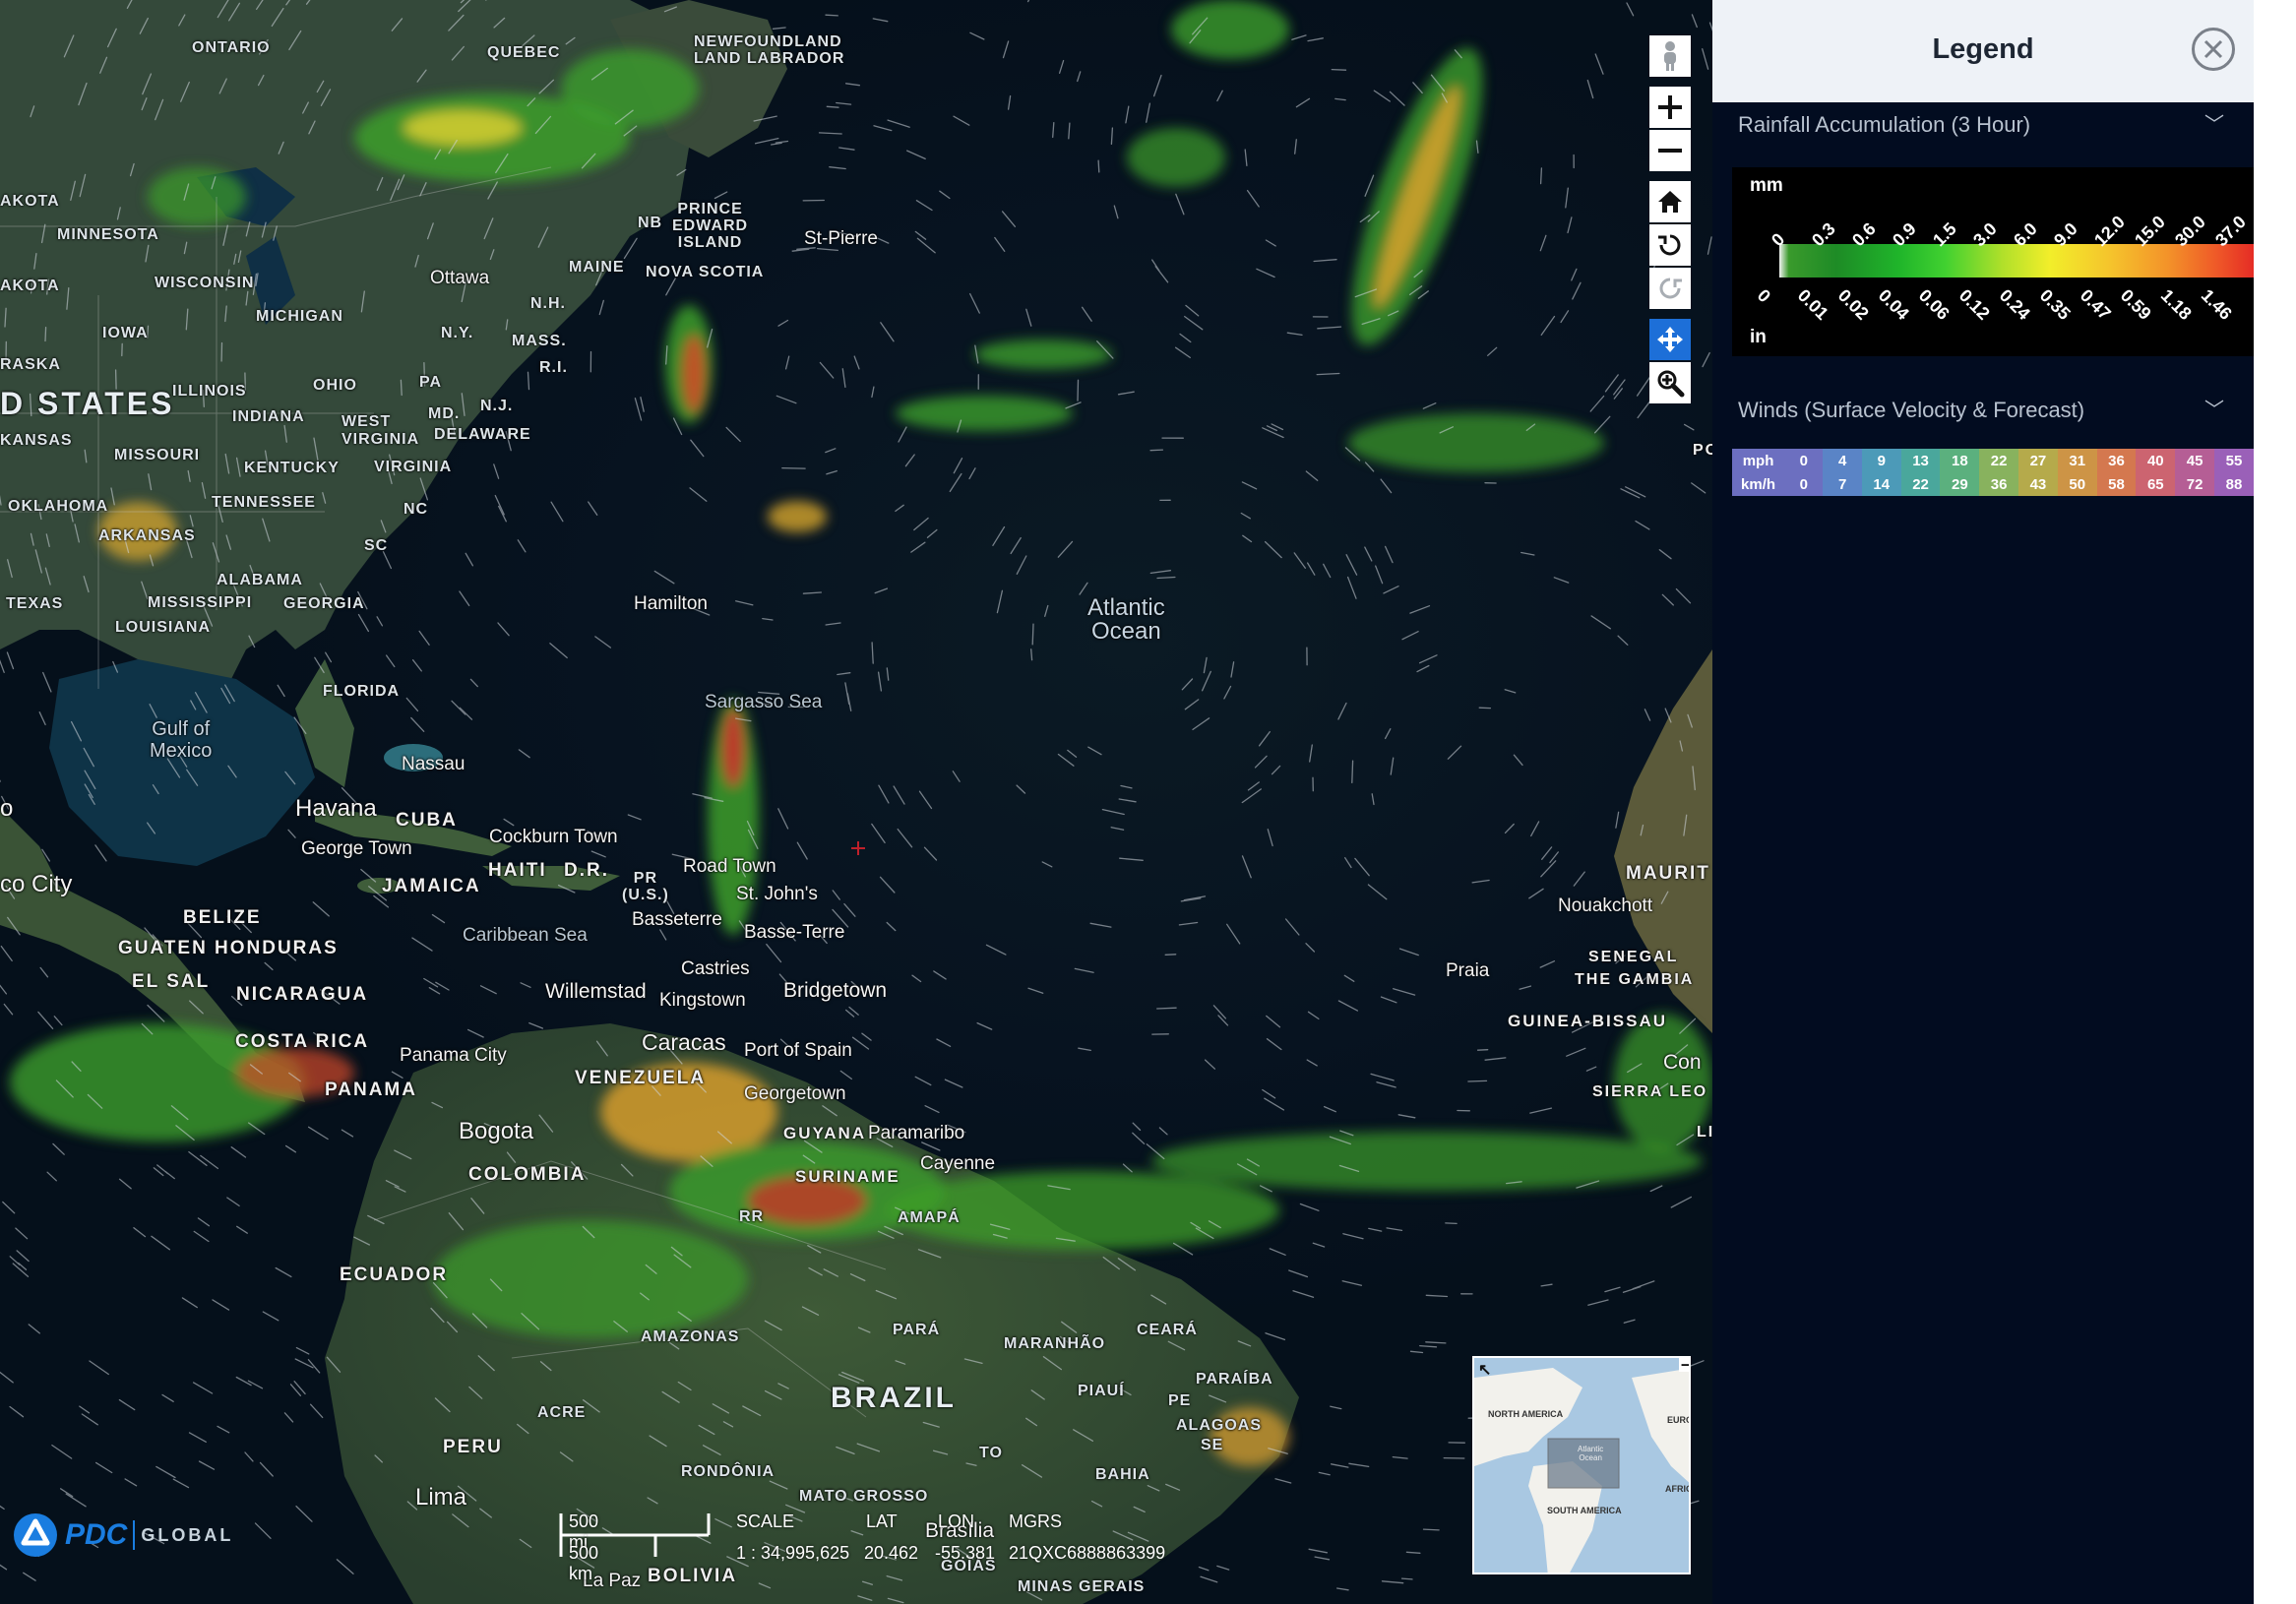 Image resolution: width=2296 pixels, height=1604 pixels. Describe the element at coordinates (1670, 201) in the screenshot. I see `home-button` at that location.